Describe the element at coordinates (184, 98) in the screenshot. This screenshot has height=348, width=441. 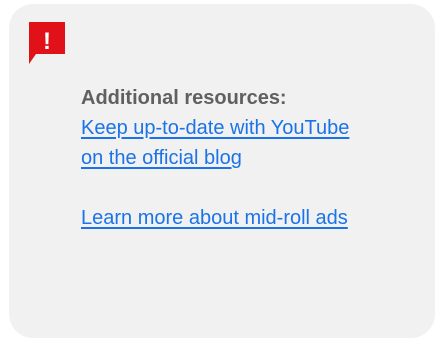
I see `callout-heading: Additional resources:` at that location.